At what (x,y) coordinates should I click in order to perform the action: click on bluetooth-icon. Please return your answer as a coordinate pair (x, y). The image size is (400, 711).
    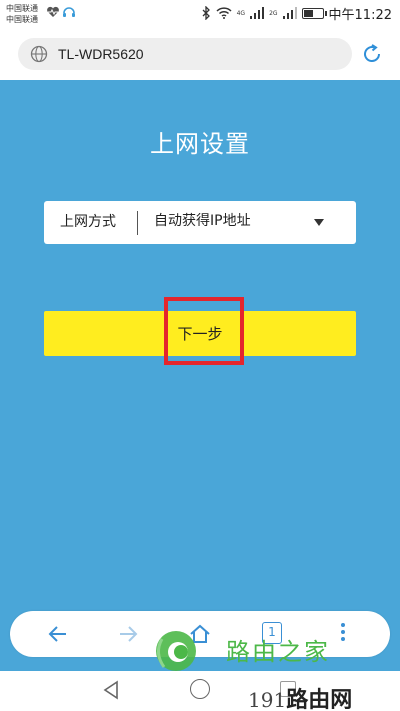
    Looking at the image, I should click on (206, 13).